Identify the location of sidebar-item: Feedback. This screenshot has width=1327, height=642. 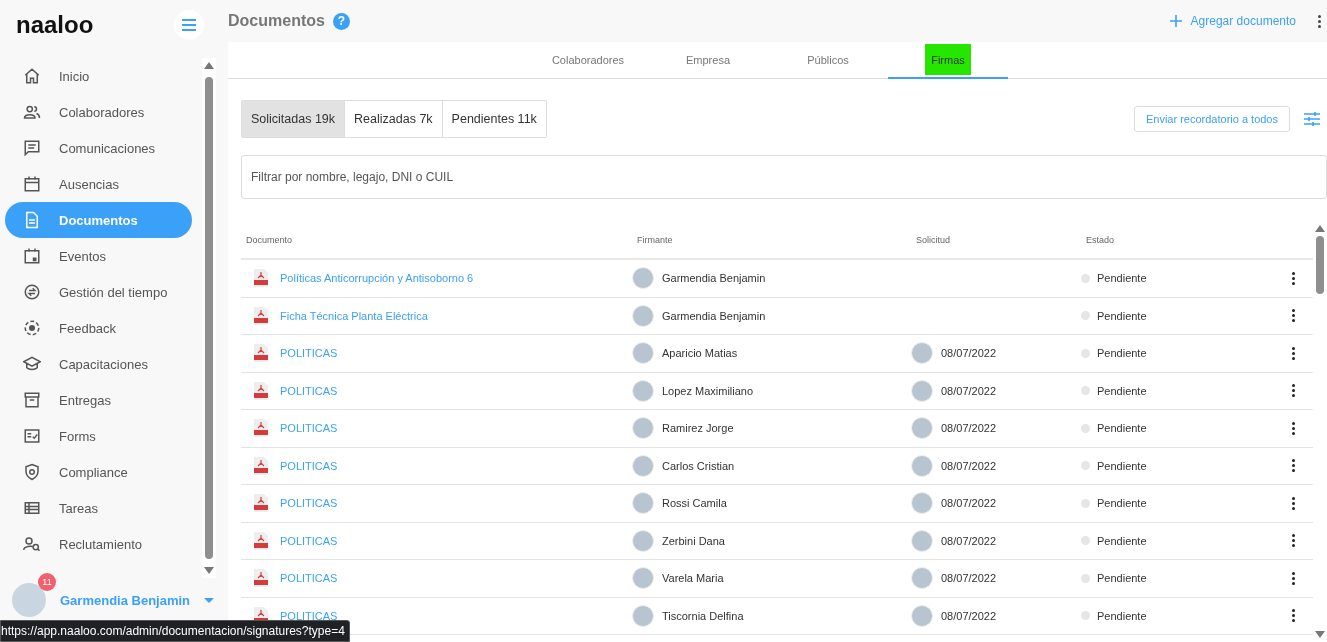
(98, 328).